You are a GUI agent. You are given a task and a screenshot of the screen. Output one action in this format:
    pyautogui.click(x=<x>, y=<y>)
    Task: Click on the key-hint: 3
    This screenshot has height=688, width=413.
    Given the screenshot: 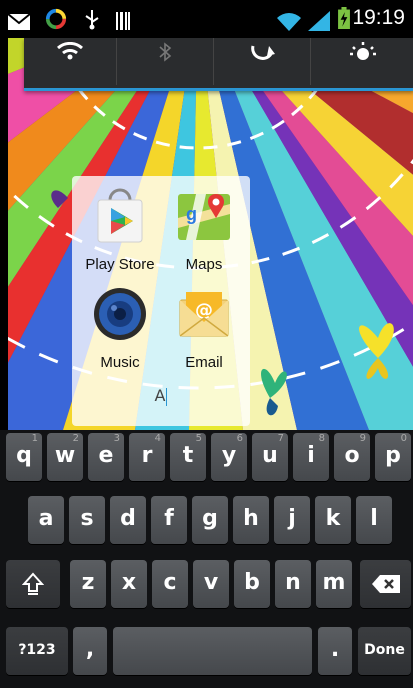 What is the action you would take?
    pyautogui.click(x=116, y=438)
    